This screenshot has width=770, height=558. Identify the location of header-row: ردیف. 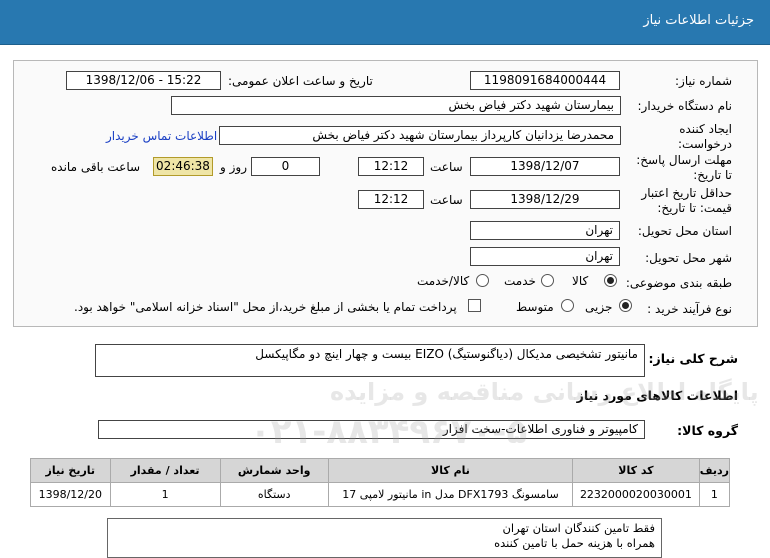
(714, 470).